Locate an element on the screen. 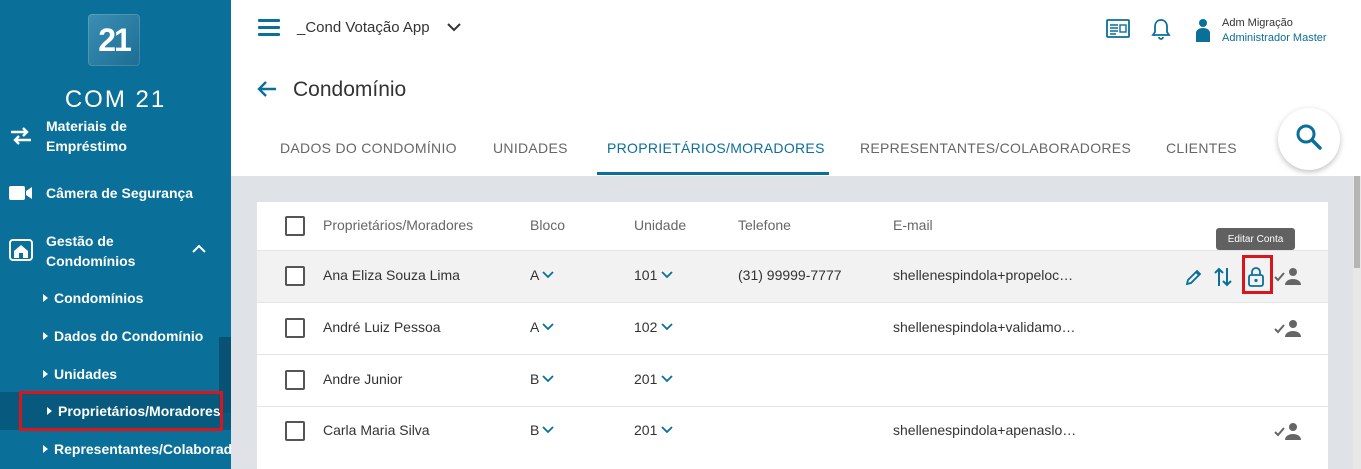 The width and height of the screenshot is (1361, 469). subitem-label: Dados do Condomínio is located at coordinates (129, 336).